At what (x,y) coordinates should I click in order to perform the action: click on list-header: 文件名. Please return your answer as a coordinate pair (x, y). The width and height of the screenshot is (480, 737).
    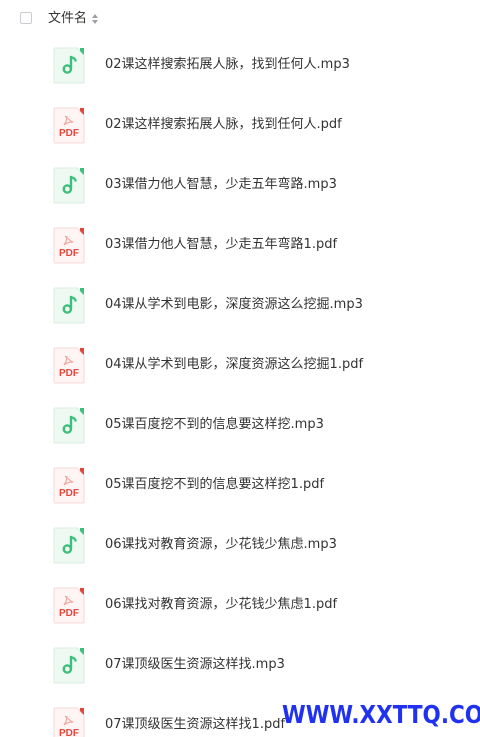
    Looking at the image, I should click on (240, 19).